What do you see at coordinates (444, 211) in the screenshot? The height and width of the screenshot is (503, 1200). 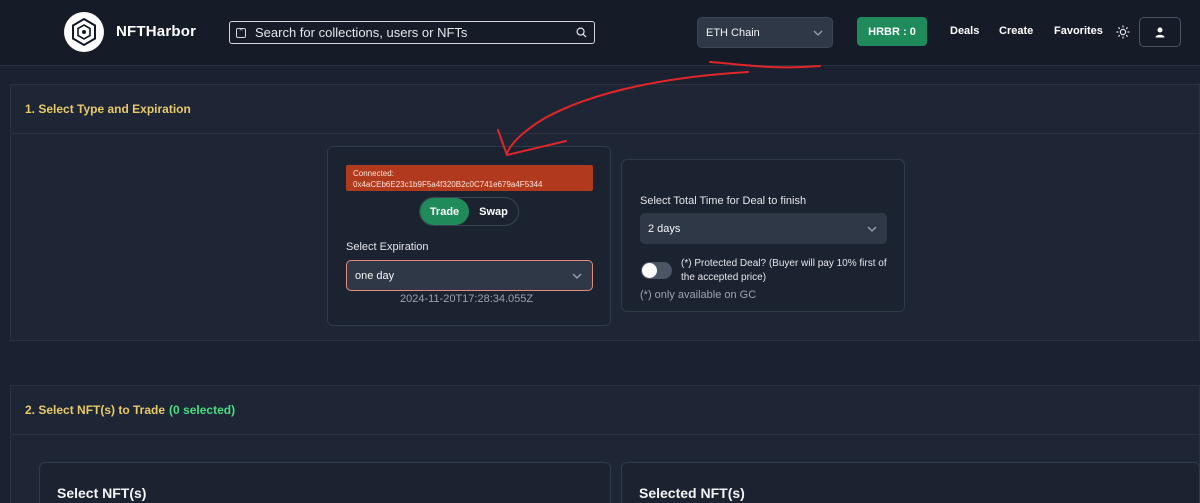 I see `trade-option: Trade` at bounding box center [444, 211].